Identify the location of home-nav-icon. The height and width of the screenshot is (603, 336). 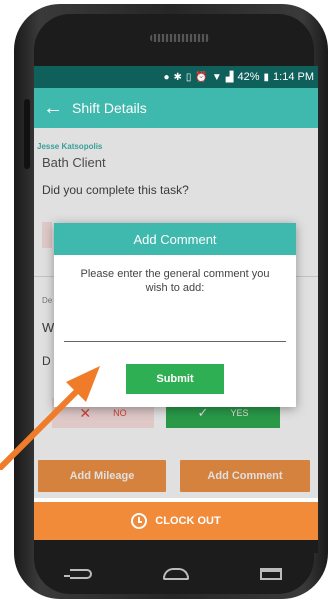
(175, 574).